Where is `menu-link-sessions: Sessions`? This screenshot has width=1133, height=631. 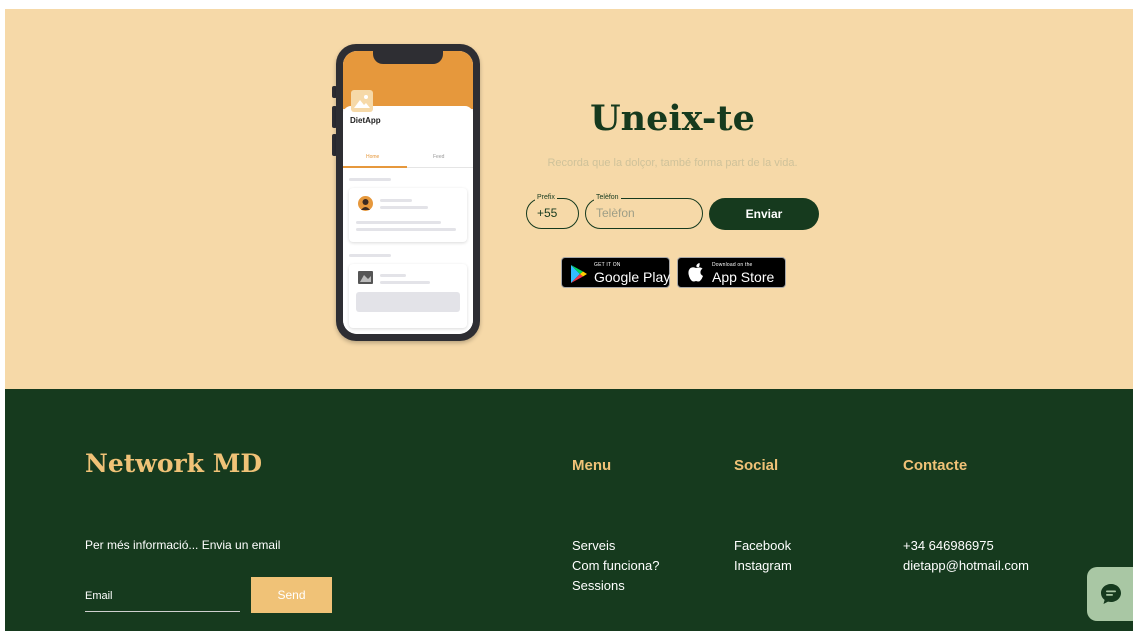 menu-link-sessions: Sessions is located at coordinates (598, 585).